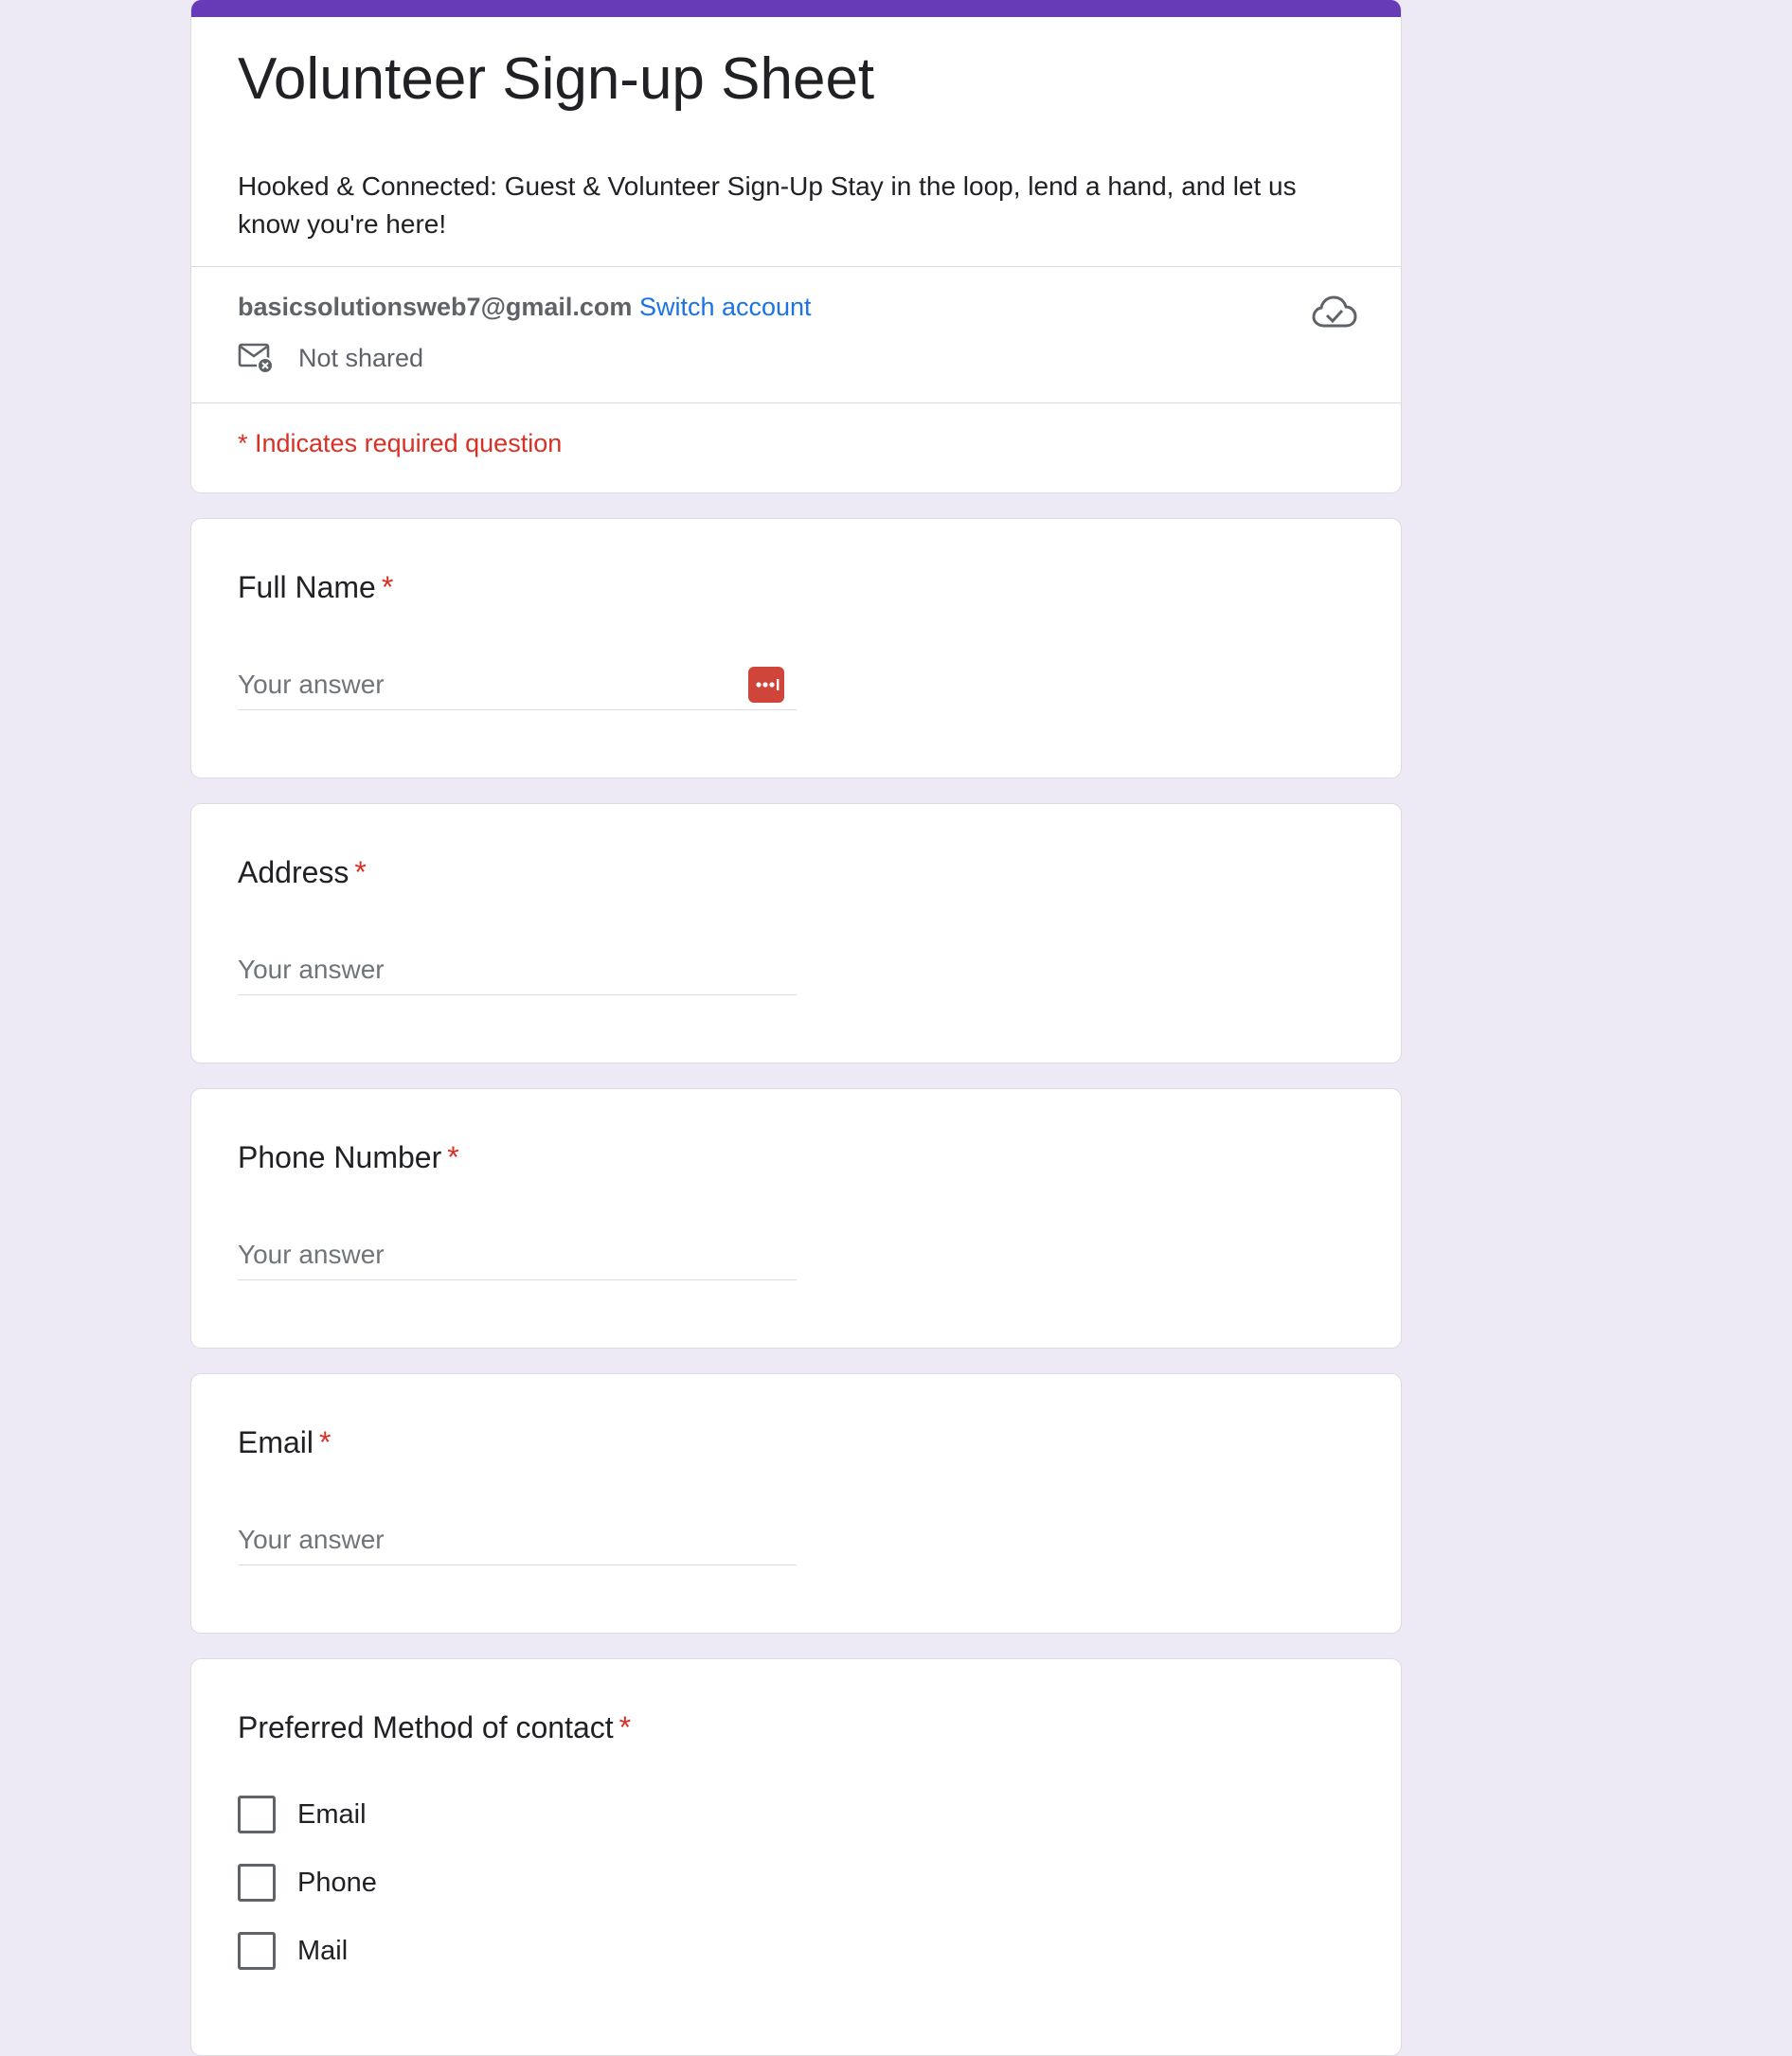 The width and height of the screenshot is (1792, 2056). Describe the element at coordinates (796, 1504) in the screenshot. I see `question-card-email: Email *` at that location.